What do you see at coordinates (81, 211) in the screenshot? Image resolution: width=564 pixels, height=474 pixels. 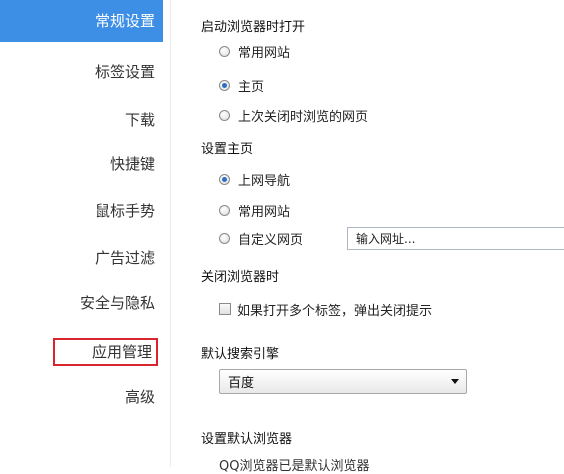 I see `sidebar-item-mouse-gestures: 鼠标手势` at bounding box center [81, 211].